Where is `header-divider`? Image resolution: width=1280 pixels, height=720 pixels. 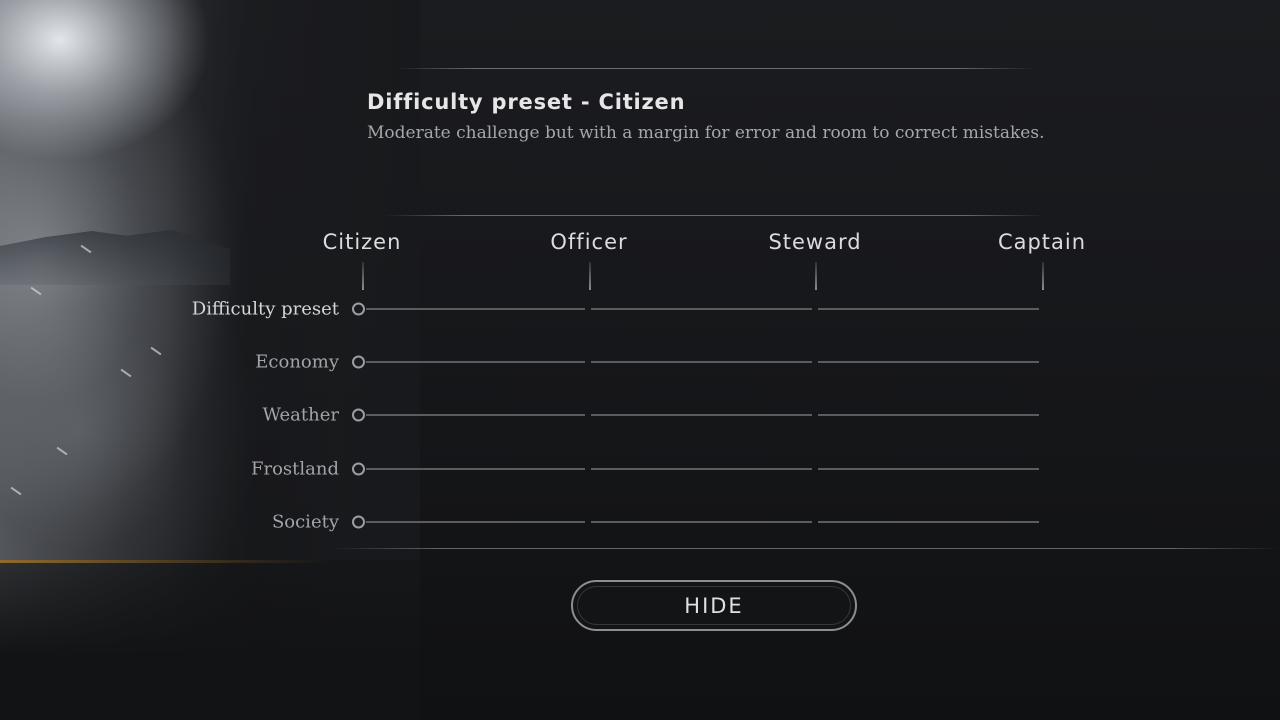
header-divider is located at coordinates (715, 215).